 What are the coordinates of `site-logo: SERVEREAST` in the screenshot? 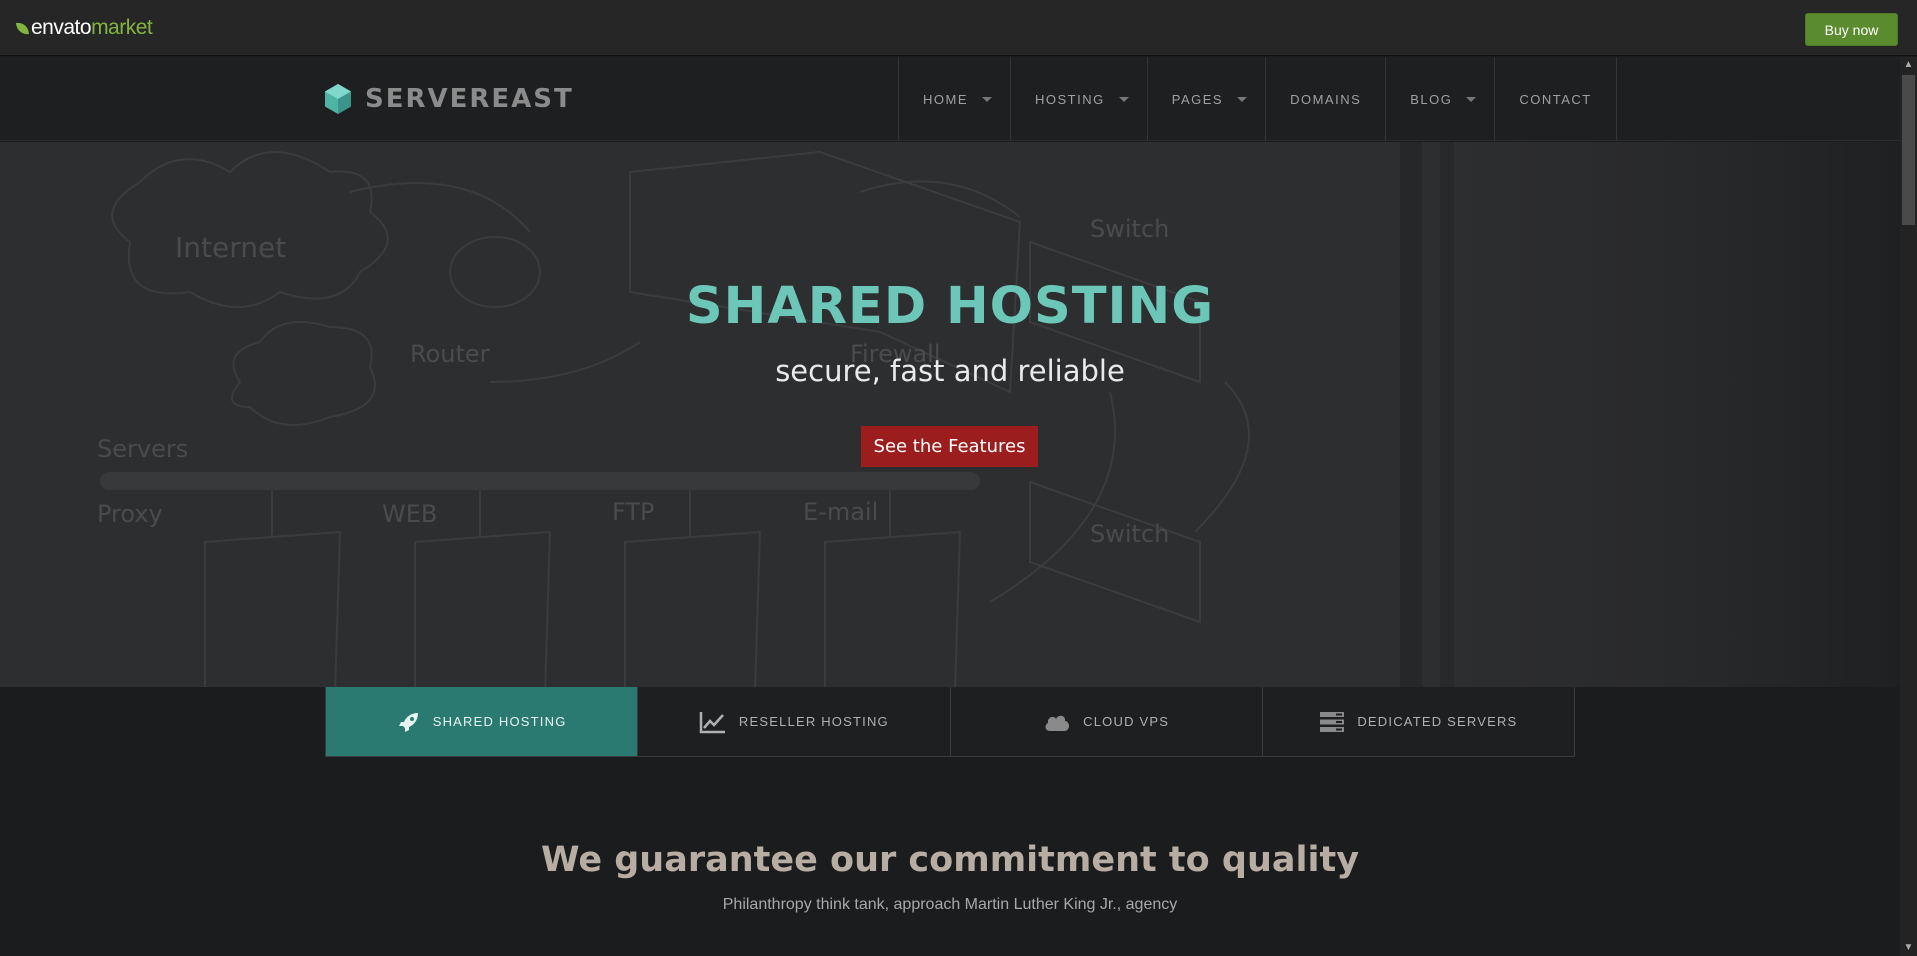 It's located at (449, 99).